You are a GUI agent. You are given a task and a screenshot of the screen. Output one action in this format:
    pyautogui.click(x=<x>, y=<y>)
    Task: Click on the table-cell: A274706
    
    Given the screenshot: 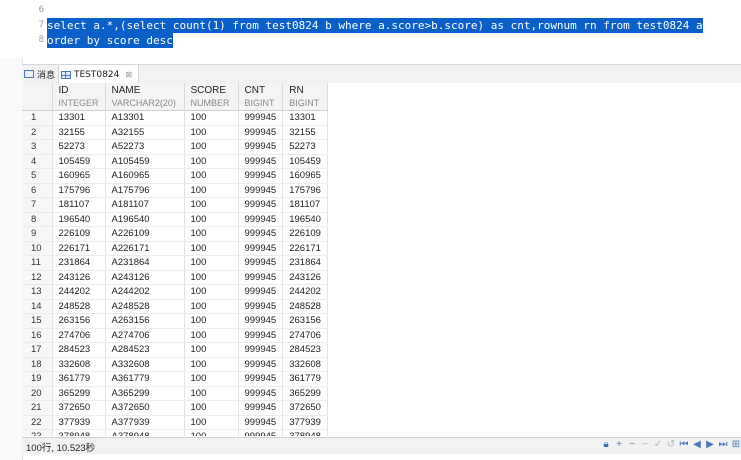 What is the action you would take?
    pyautogui.click(x=145, y=335)
    